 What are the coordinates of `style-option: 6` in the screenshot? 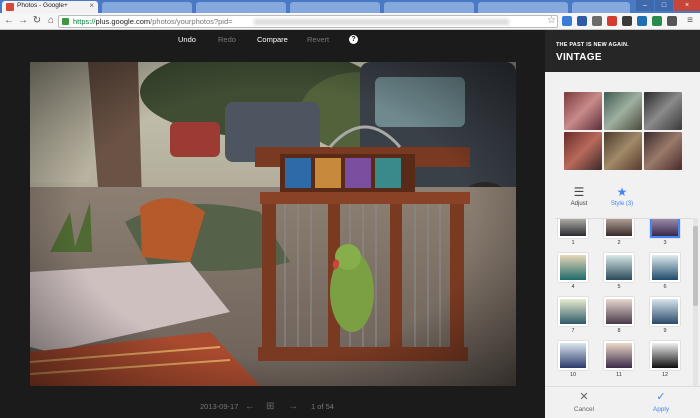 It's located at (665, 271).